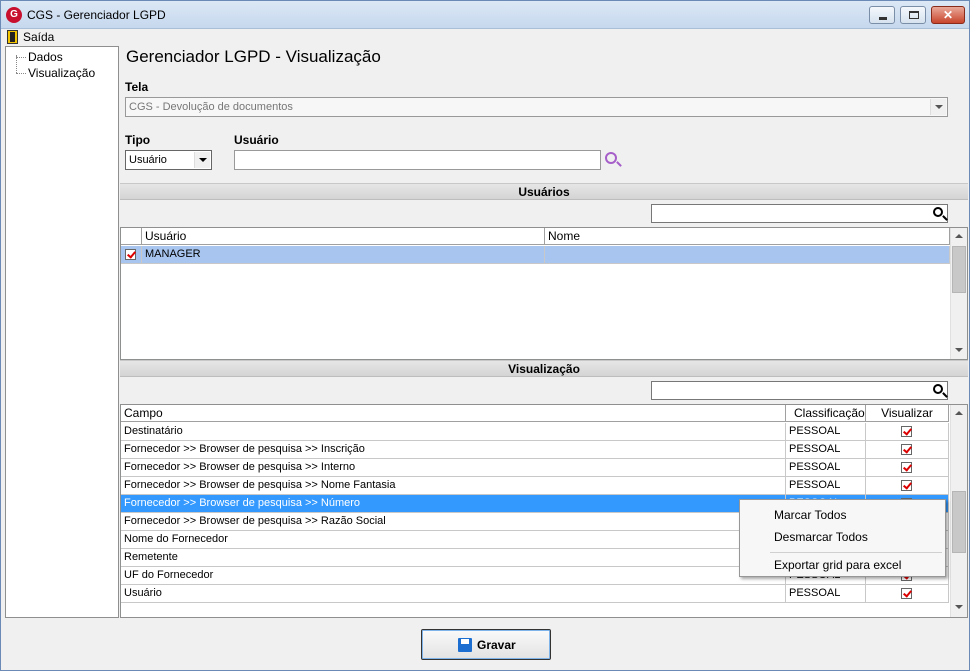 The width and height of the screenshot is (970, 671). I want to click on tree-item-visualizacao: Visualização, so click(61, 73).